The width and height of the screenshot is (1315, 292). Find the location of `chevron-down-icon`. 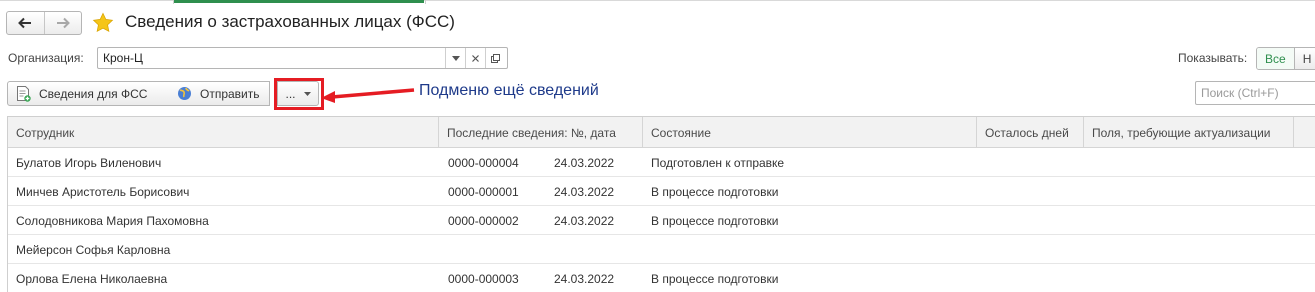

chevron-down-icon is located at coordinates (455, 58).